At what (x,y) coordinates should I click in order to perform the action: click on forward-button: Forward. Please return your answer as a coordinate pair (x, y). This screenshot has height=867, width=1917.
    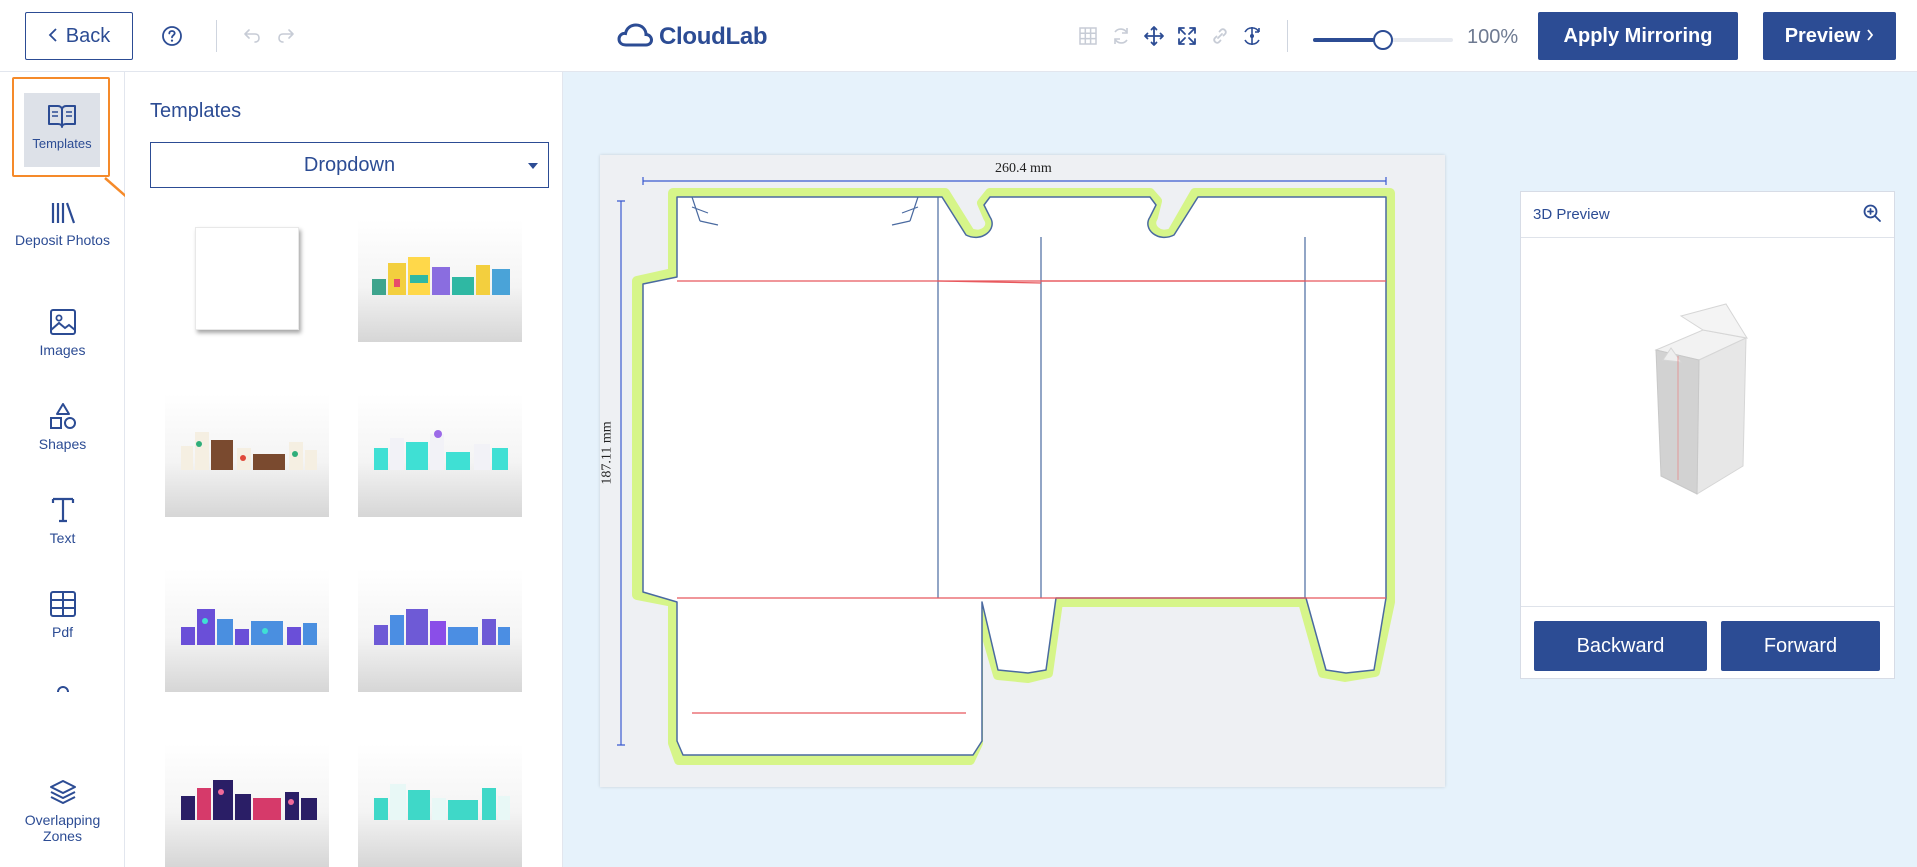
    Looking at the image, I should click on (1800, 646).